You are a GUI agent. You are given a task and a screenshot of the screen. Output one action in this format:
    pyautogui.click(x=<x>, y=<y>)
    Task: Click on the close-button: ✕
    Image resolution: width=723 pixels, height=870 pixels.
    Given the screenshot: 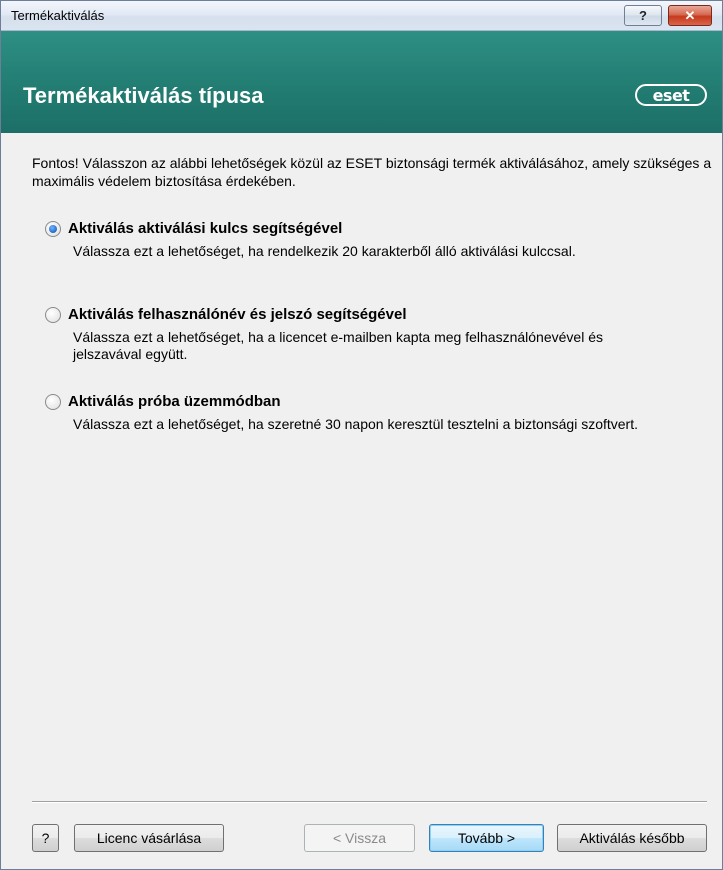 What is the action you would take?
    pyautogui.click(x=690, y=15)
    